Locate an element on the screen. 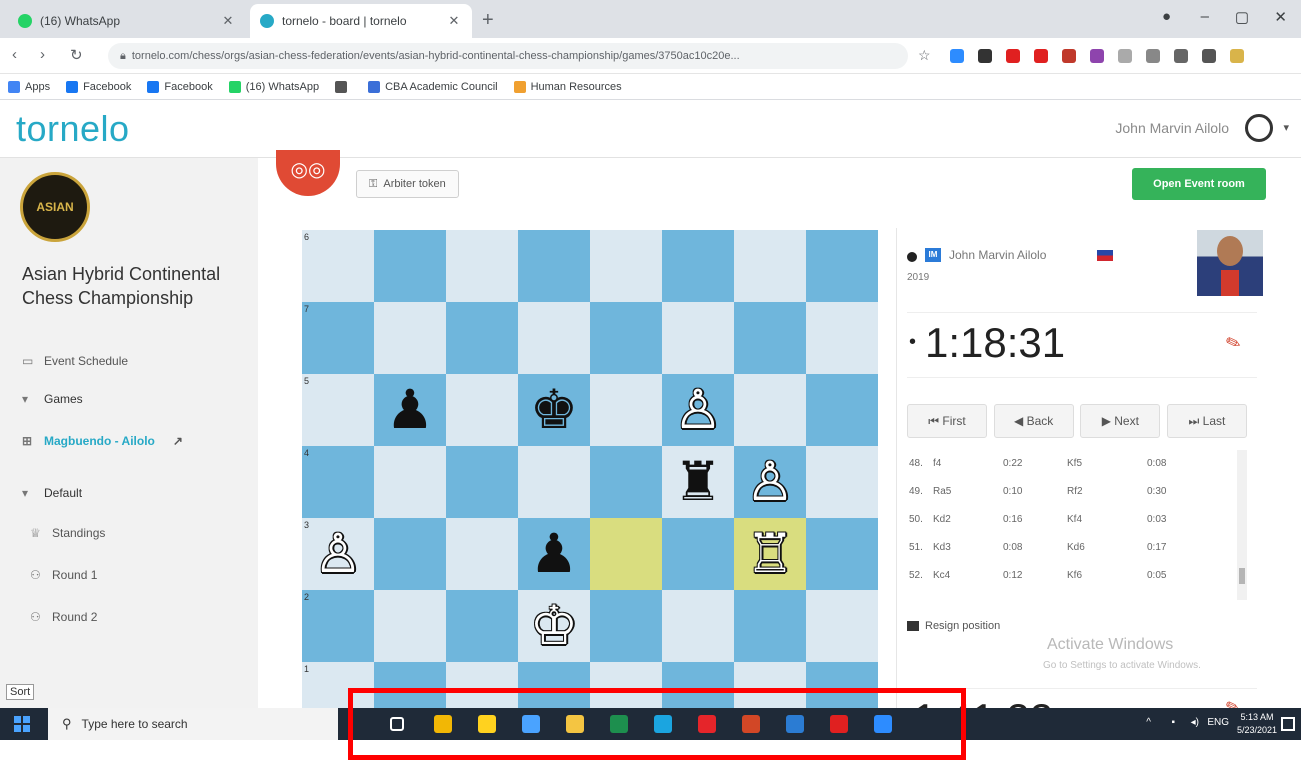  player-name: John Marvin Ailolo is located at coordinates (997, 255).